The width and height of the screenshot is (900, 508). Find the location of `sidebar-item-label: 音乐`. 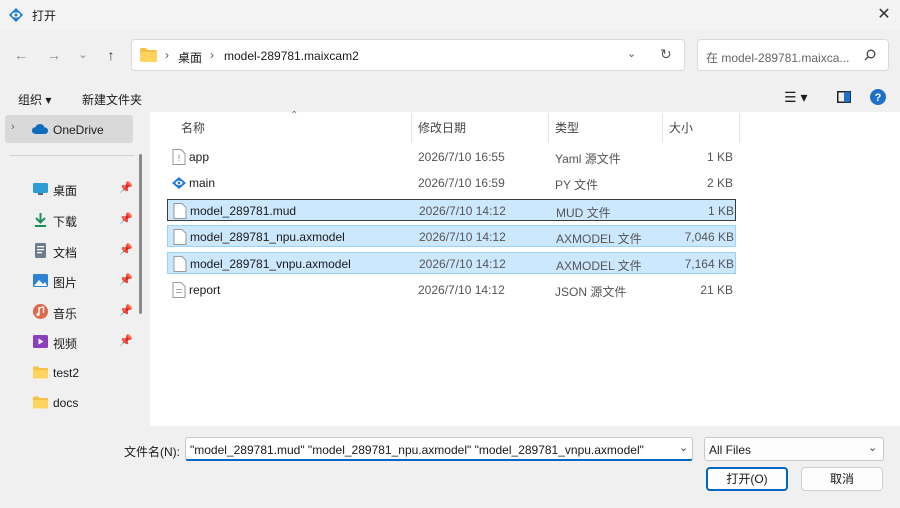

sidebar-item-label: 音乐 is located at coordinates (65, 314).